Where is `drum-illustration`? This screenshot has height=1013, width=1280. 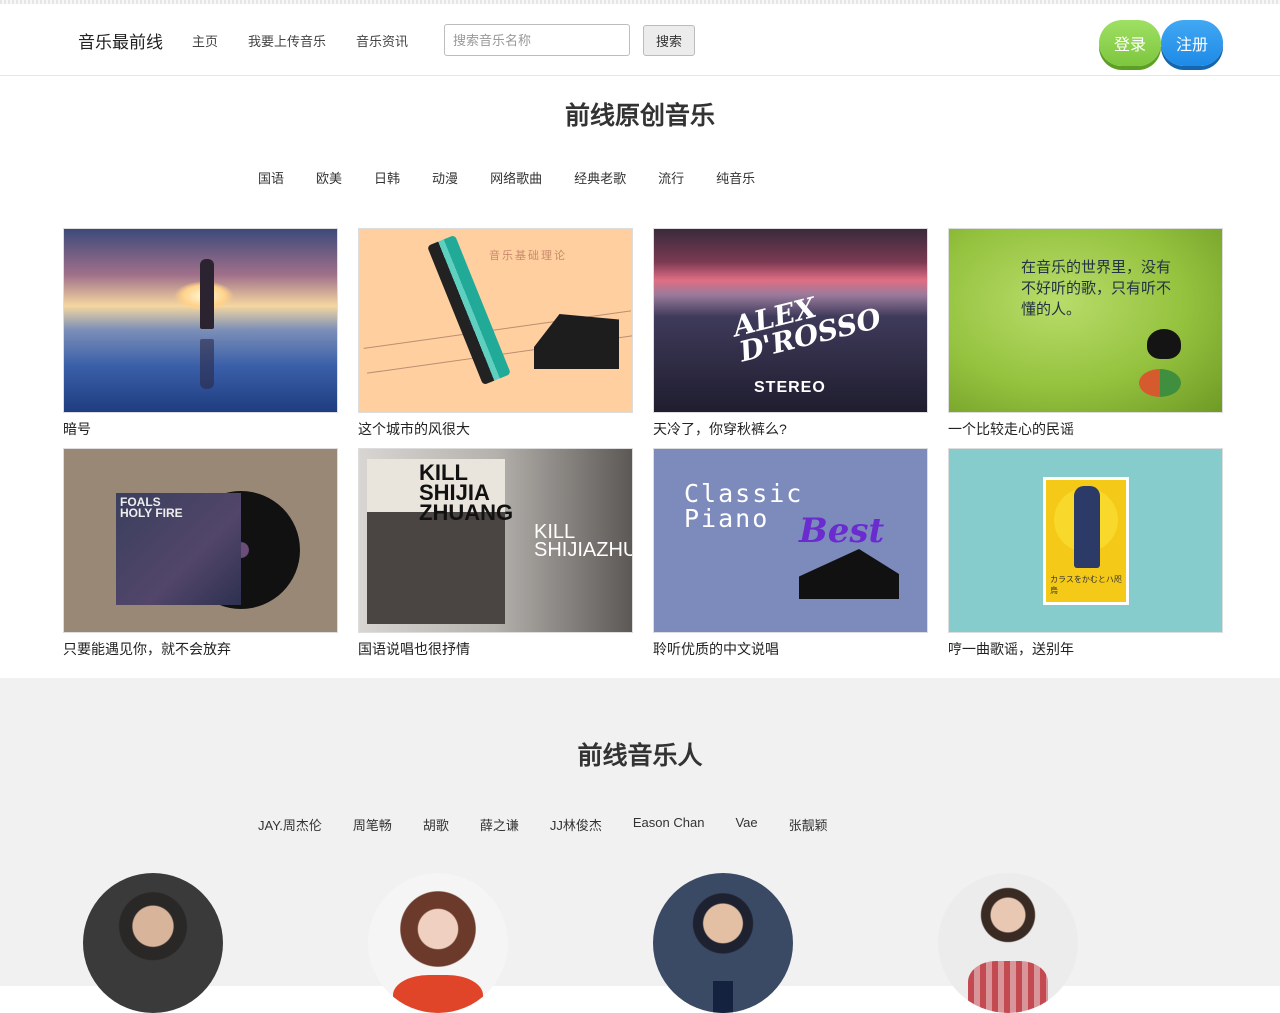
drum-illustration is located at coordinates (1160, 383).